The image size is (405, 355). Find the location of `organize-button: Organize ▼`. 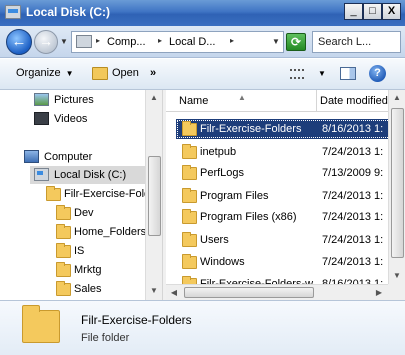

organize-button: Organize ▼ is located at coordinates (45, 73).